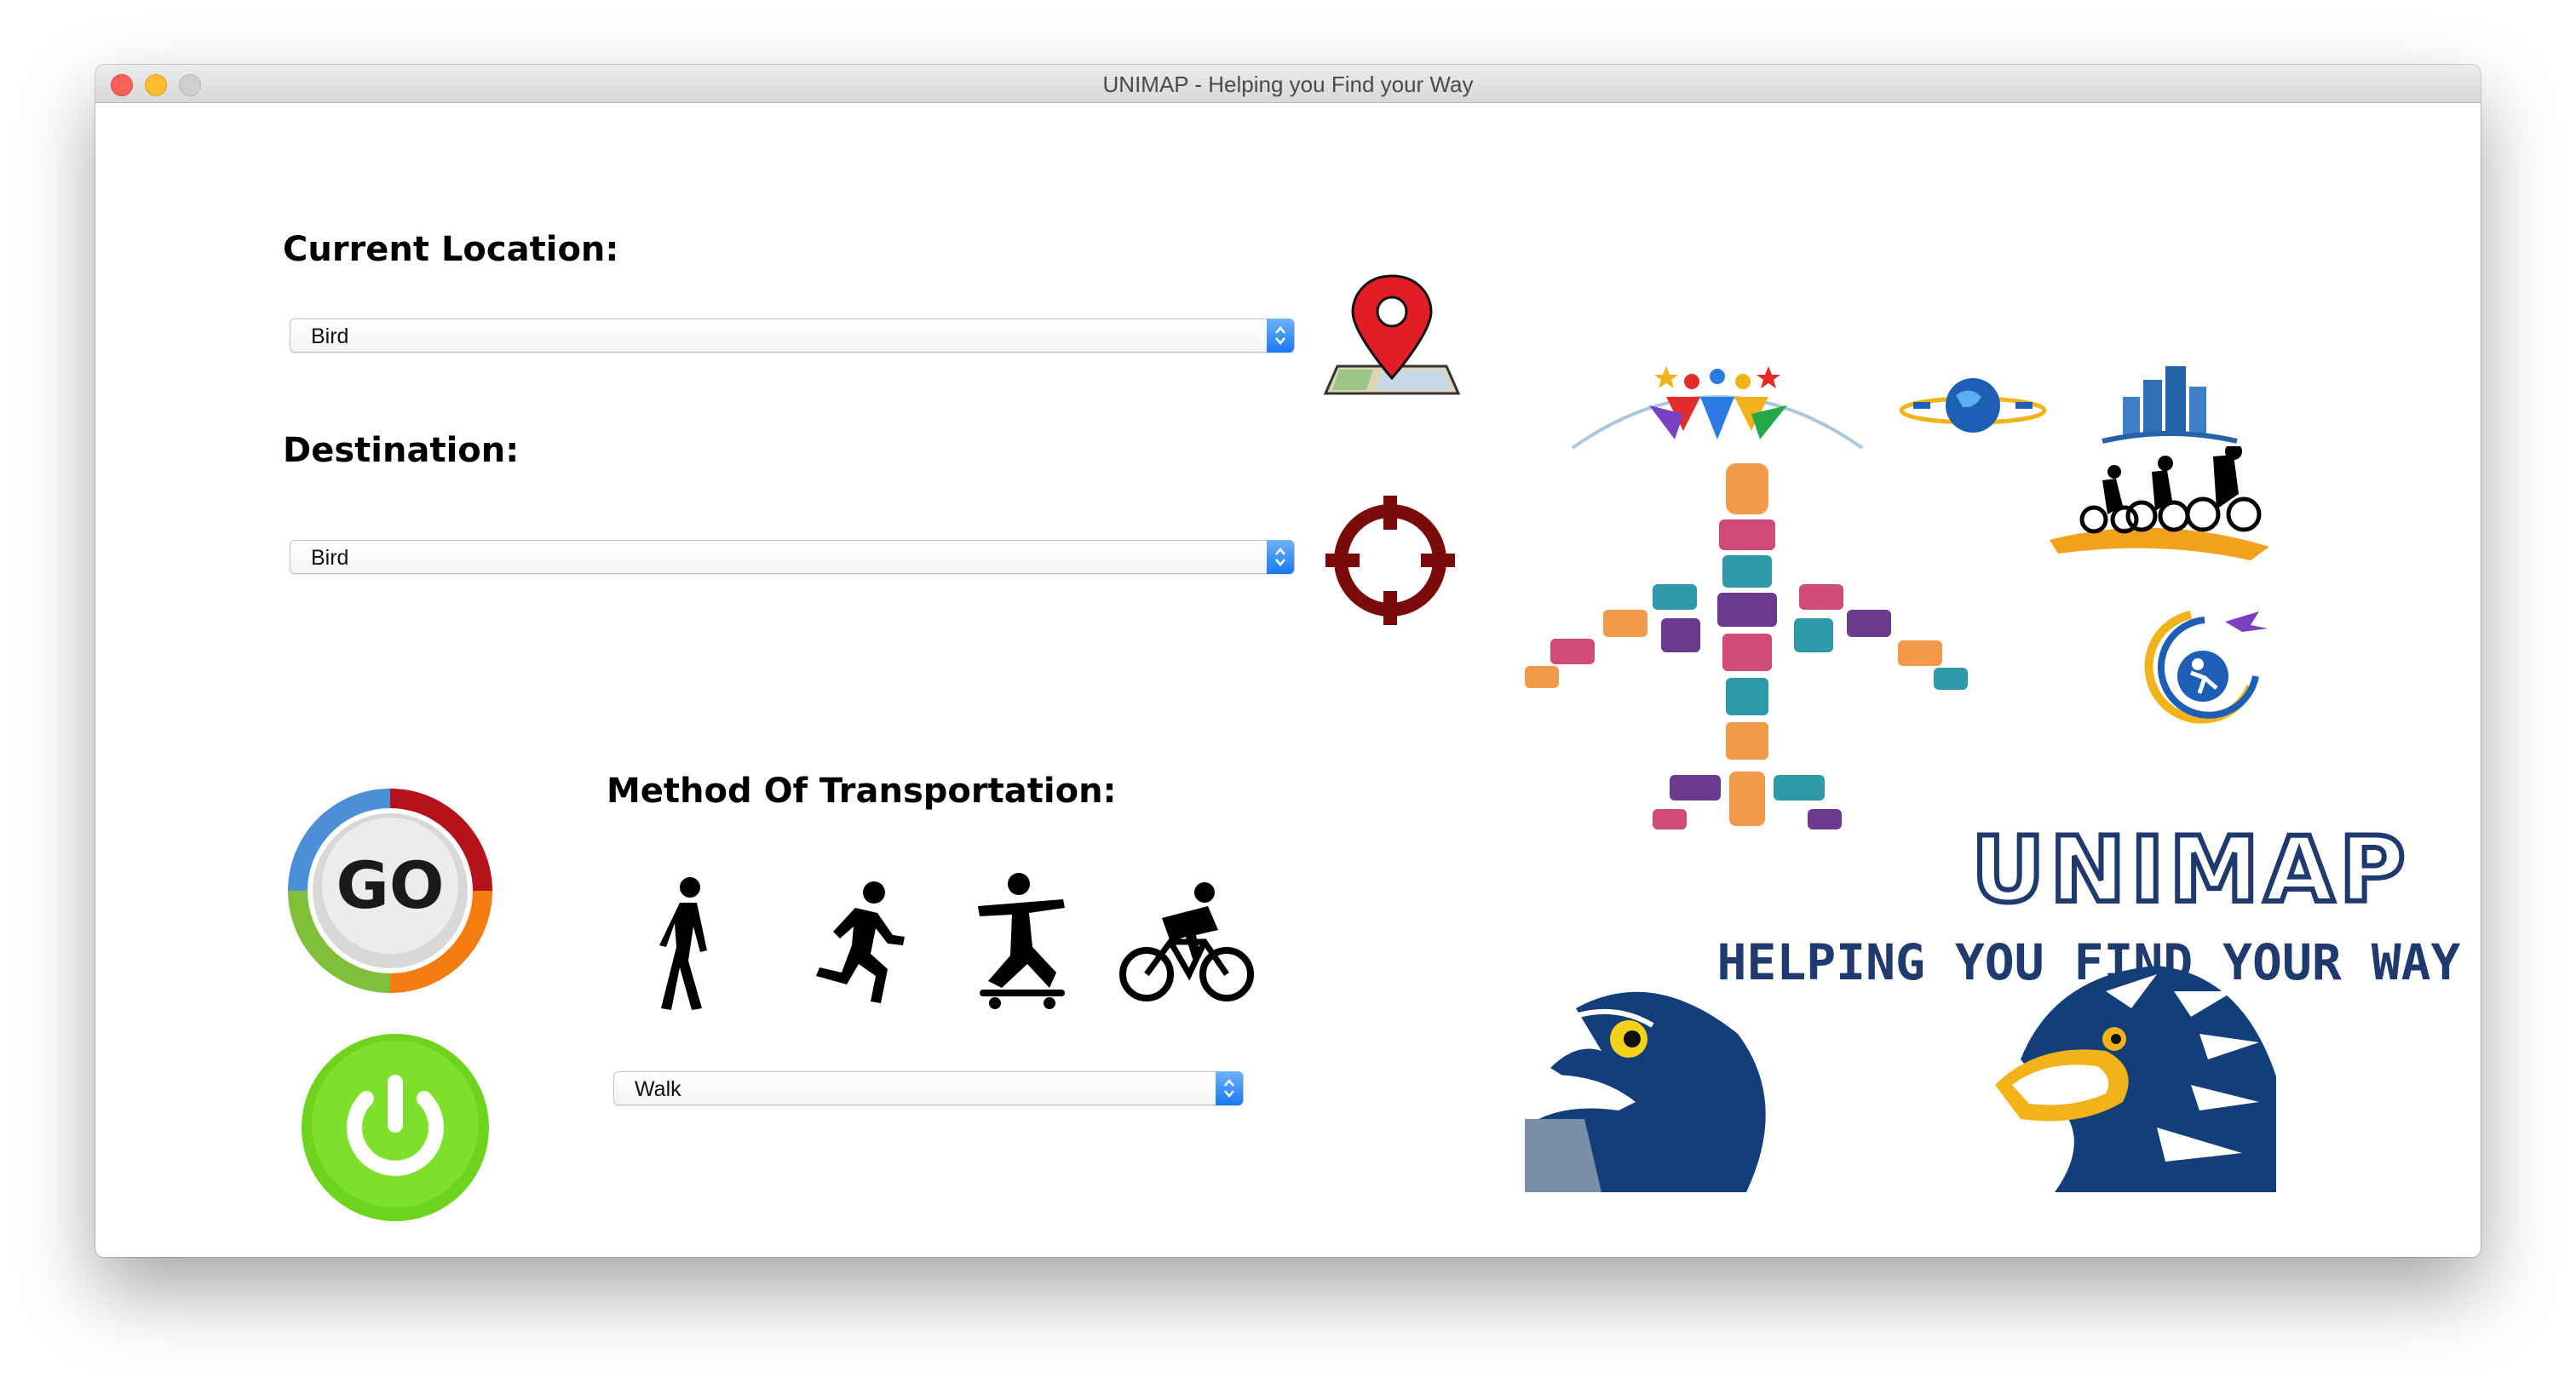 The width and height of the screenshot is (2576, 1383). Describe the element at coordinates (658, 1089) in the screenshot. I see `transport-method-value: Walk` at that location.